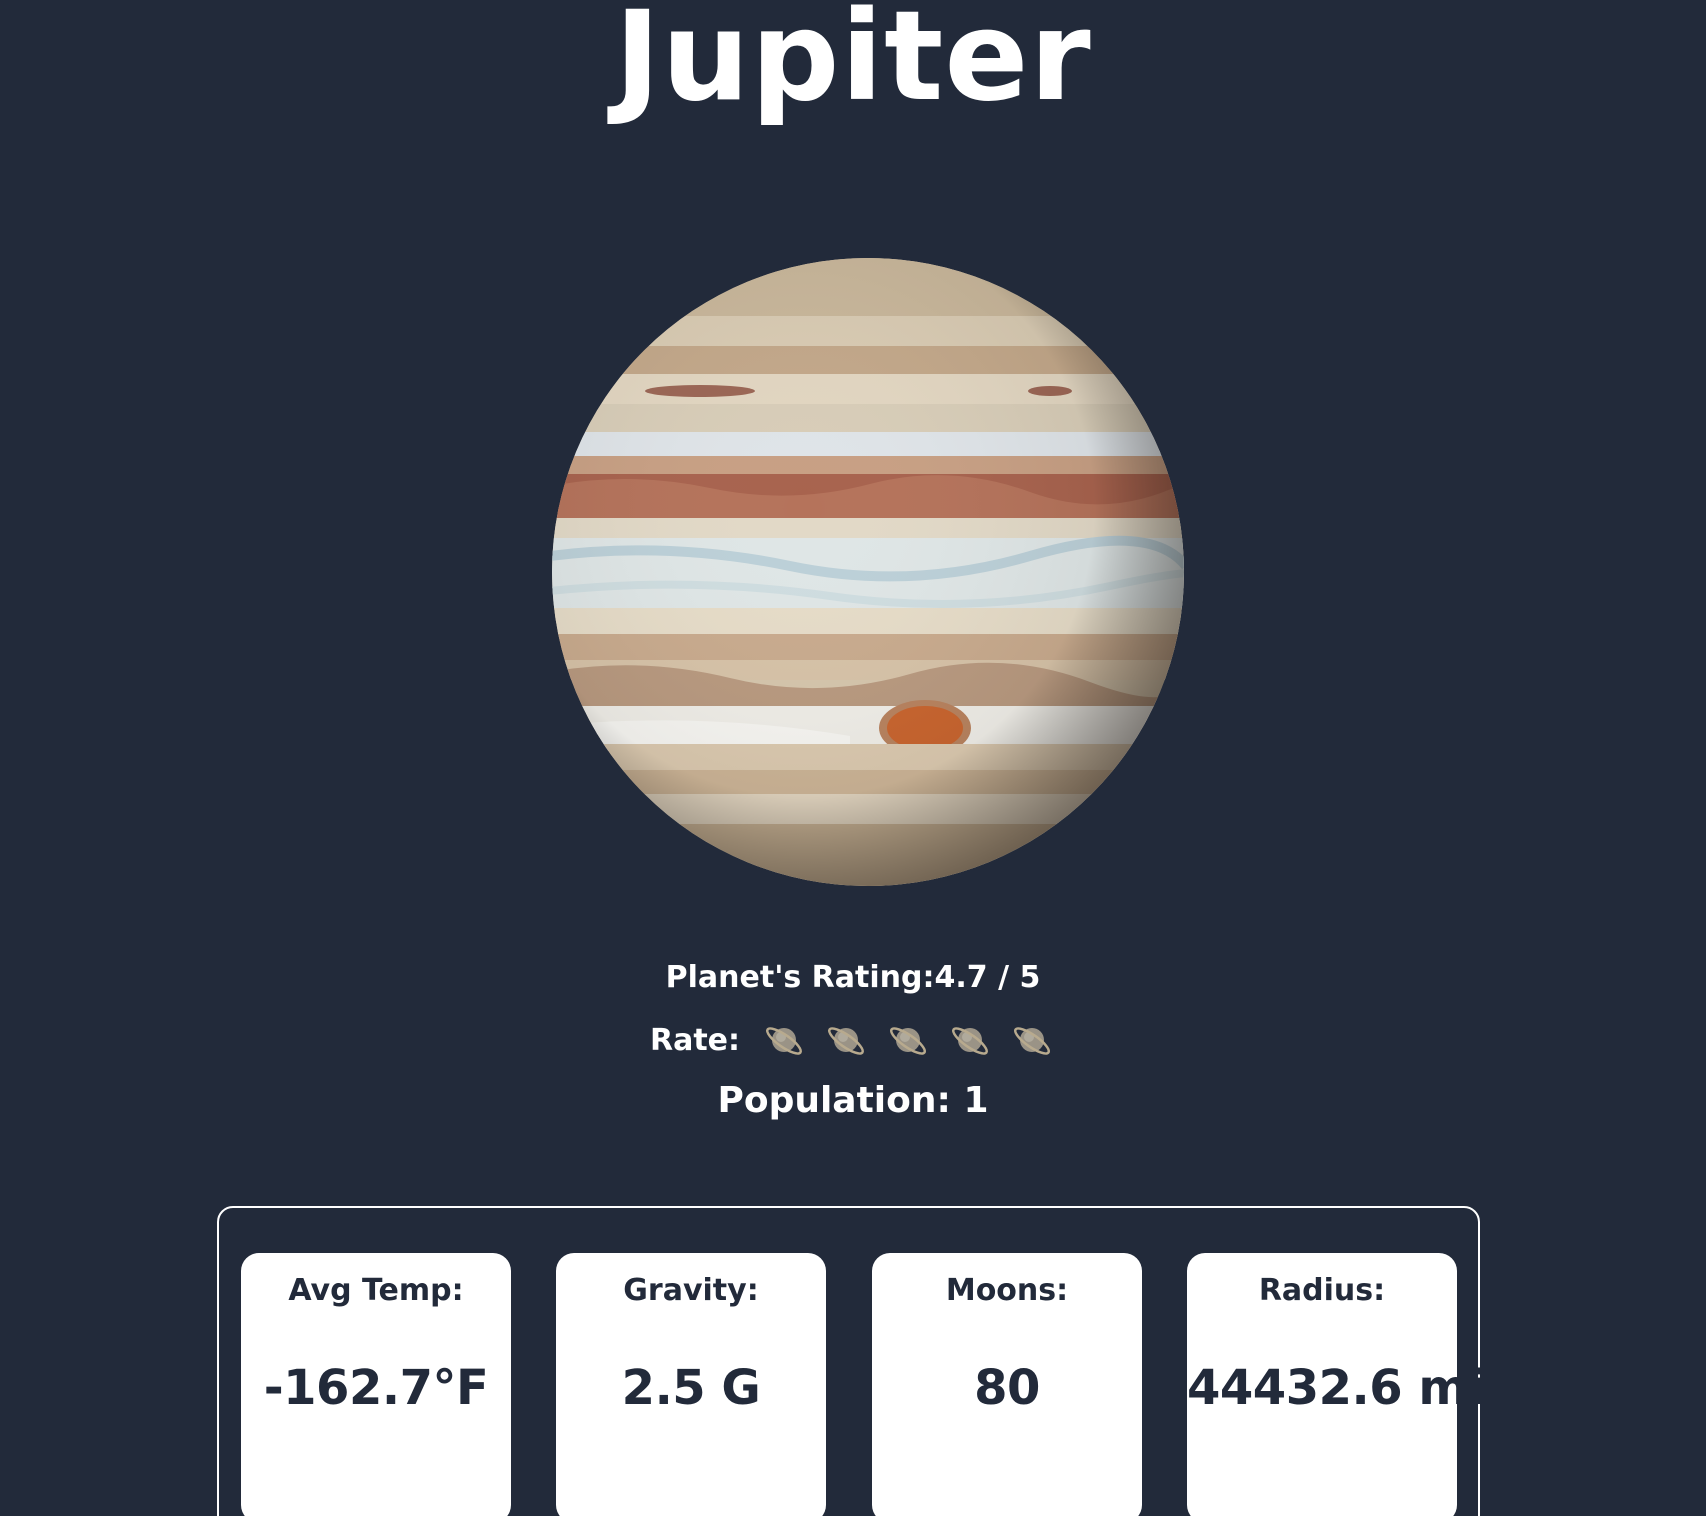 This screenshot has width=1706, height=1516. I want to click on rating-value: 4.7 / 5, so click(987, 977).